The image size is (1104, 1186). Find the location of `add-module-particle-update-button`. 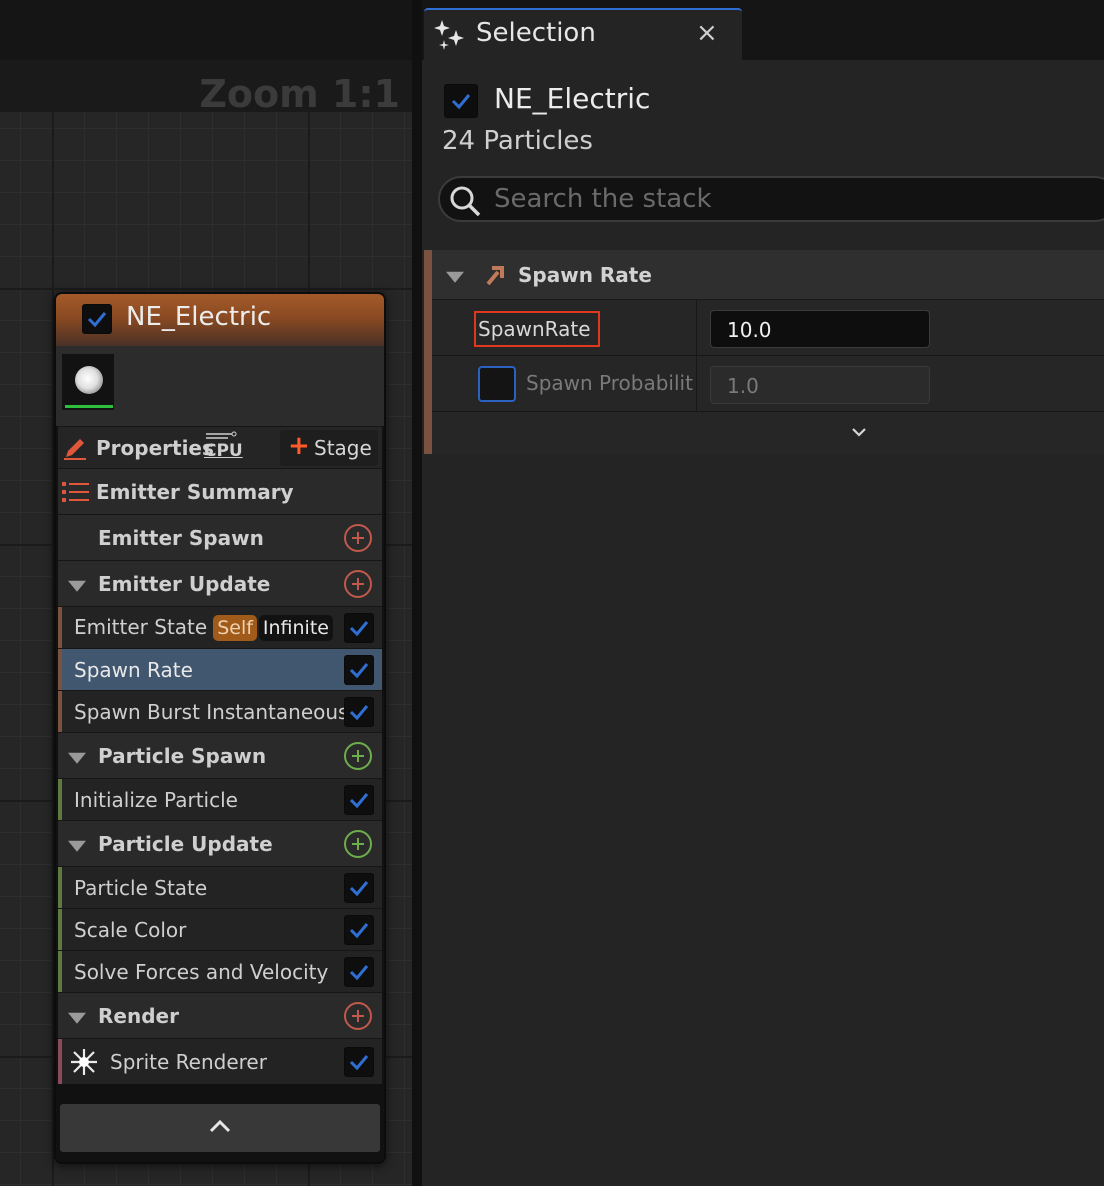

add-module-particle-update-button is located at coordinates (358, 843).